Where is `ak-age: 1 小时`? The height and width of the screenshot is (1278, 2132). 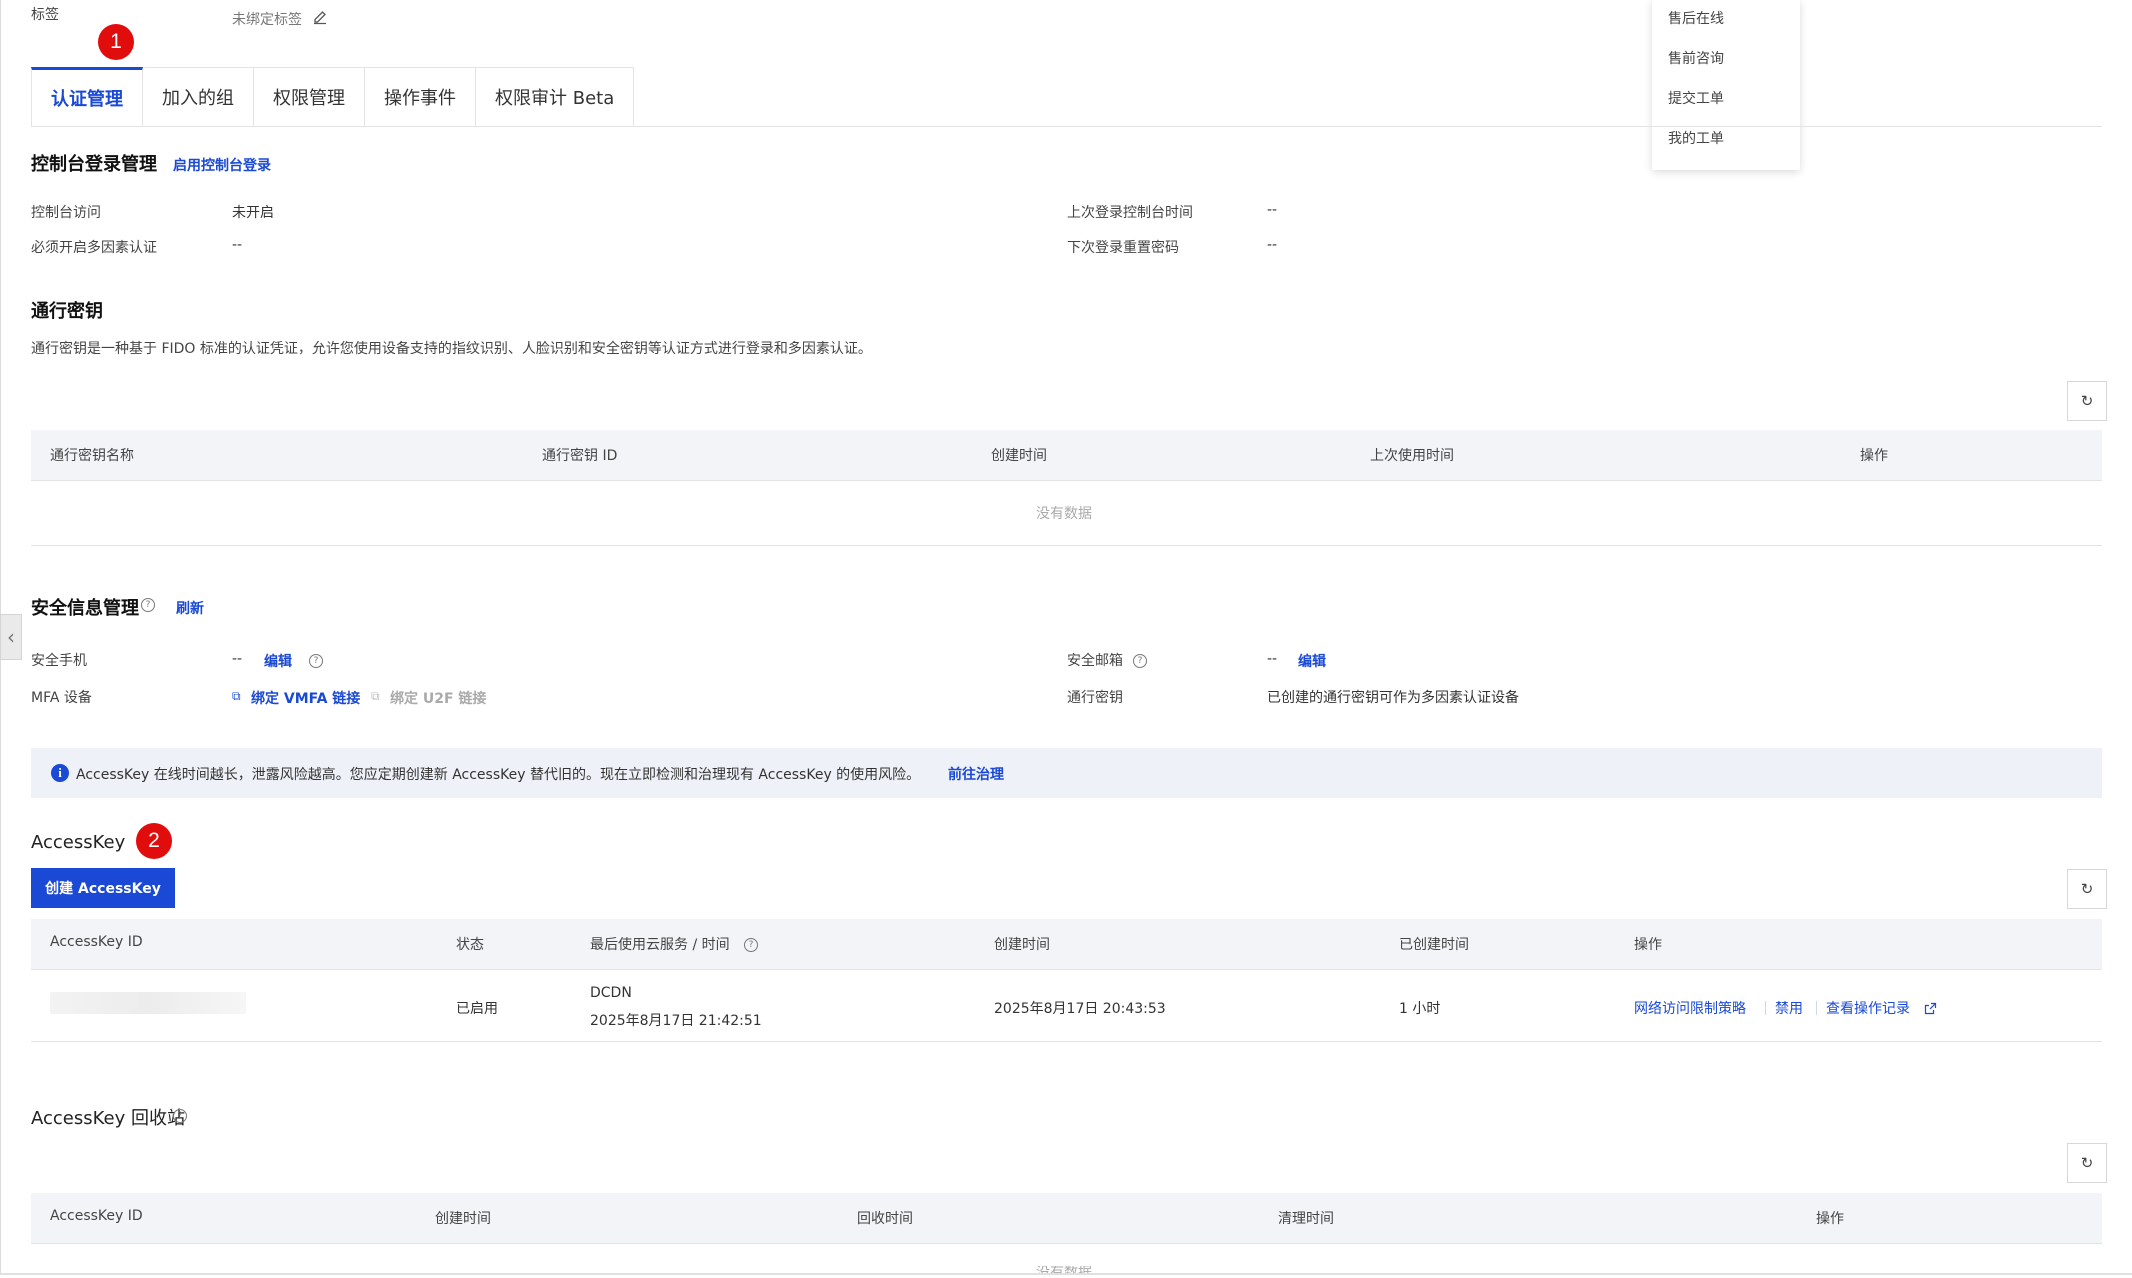
ak-age: 1 小时 is located at coordinates (1420, 1009).